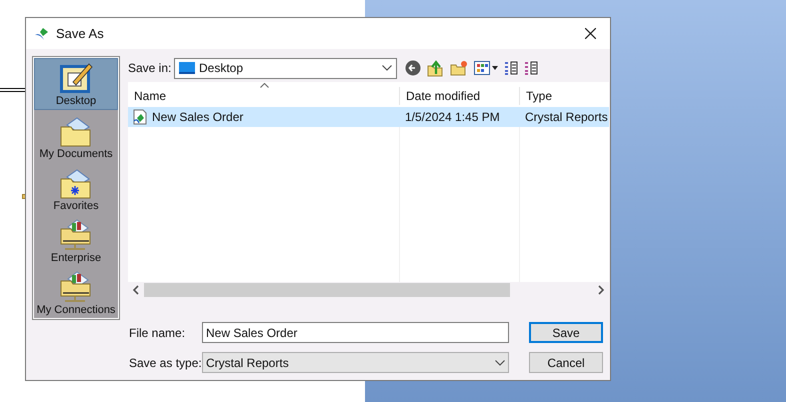 This screenshot has width=786, height=402. I want to click on places-item: My Documents, so click(76, 136).